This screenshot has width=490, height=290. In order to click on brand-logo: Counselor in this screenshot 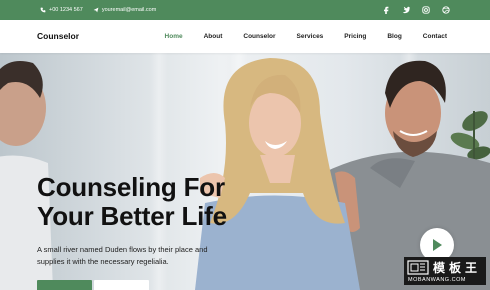, I will do `click(58, 36)`.